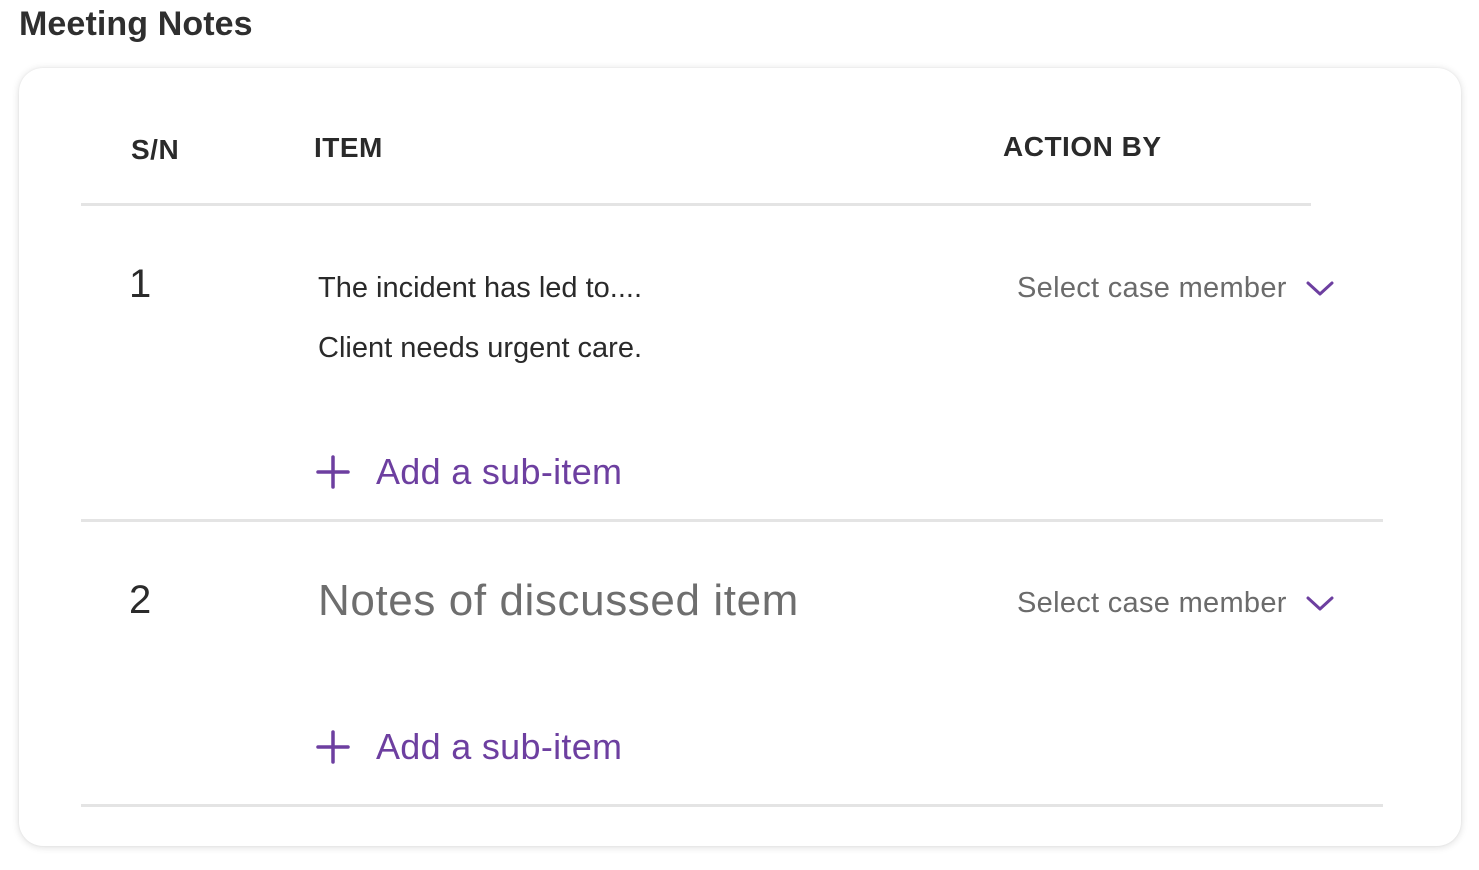  I want to click on column-header-action-by: ACTION BY, so click(1082, 146).